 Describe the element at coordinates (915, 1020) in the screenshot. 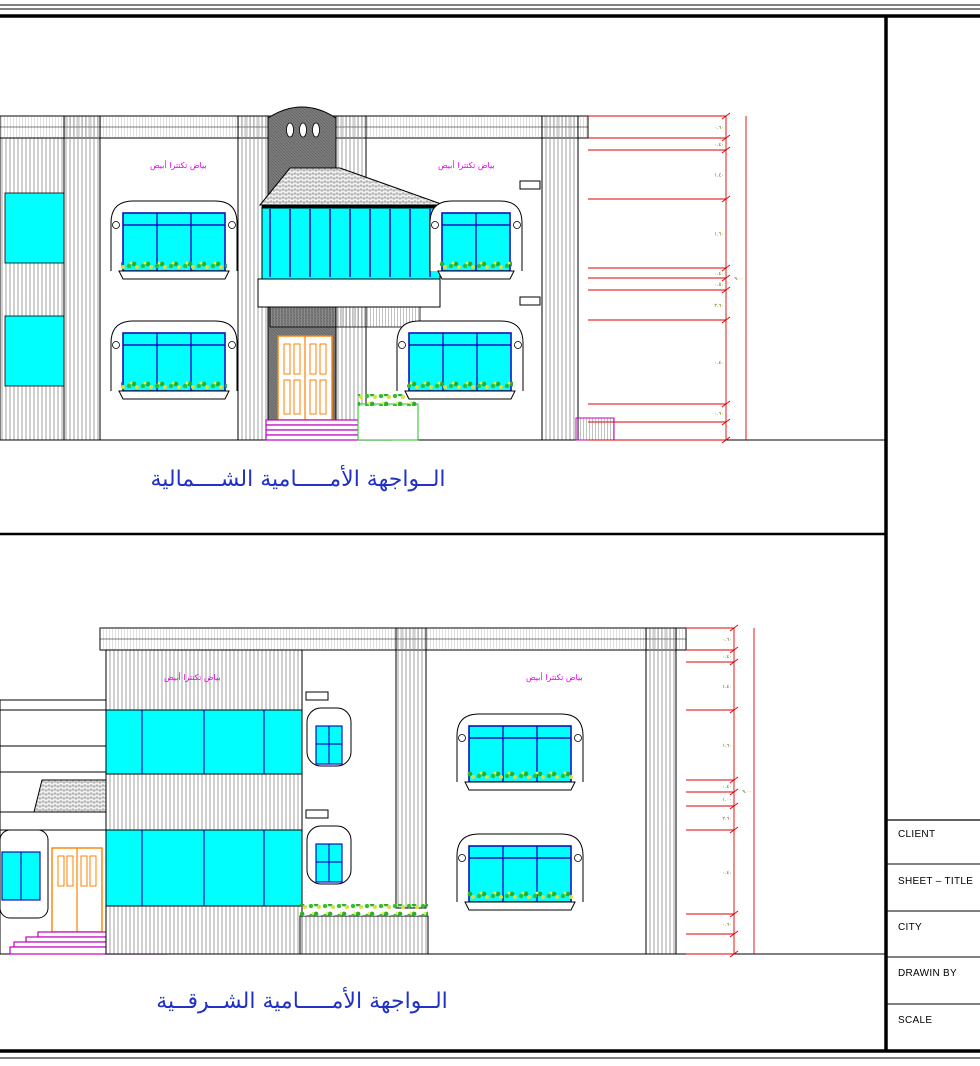

I see `scale-label: SCALE` at that location.